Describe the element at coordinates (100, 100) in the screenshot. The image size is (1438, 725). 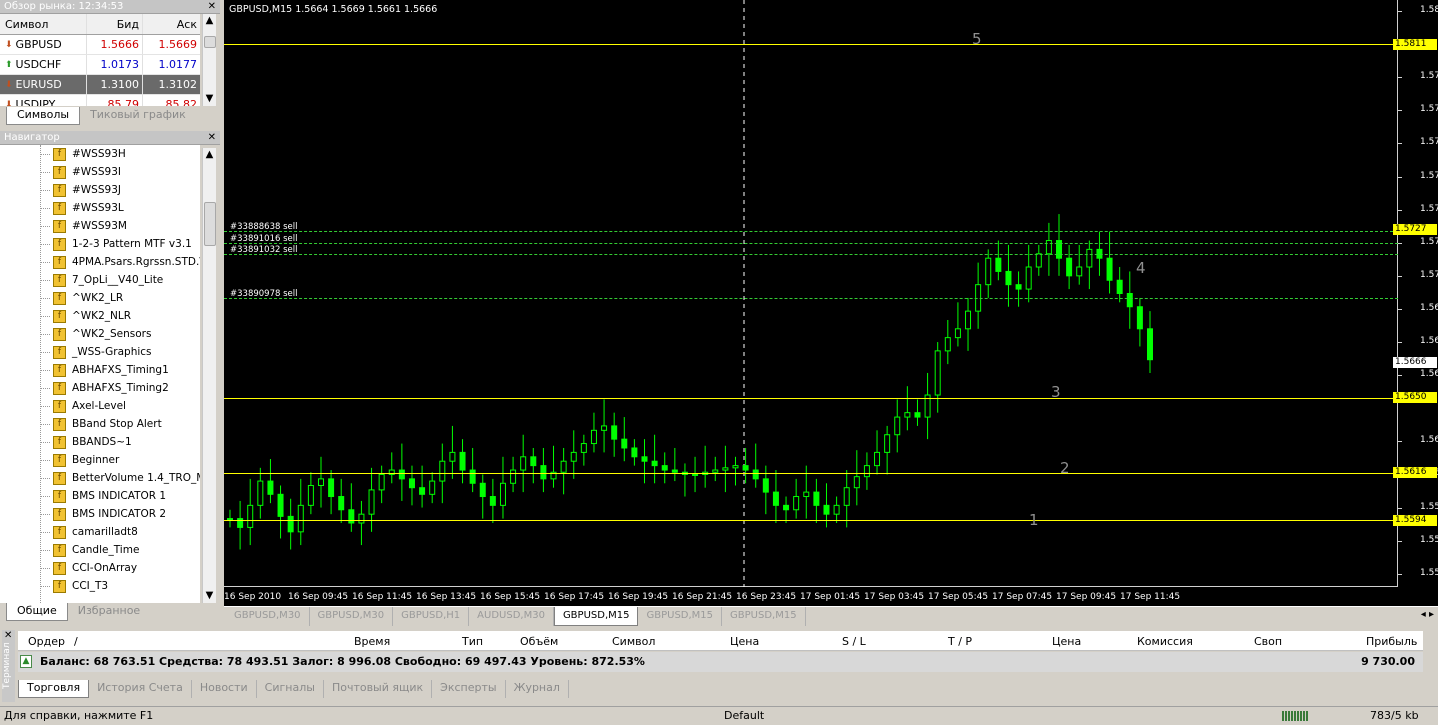
I see `market-row-usdjpy: ⬇ USDJPY 85.79 85.82` at that location.